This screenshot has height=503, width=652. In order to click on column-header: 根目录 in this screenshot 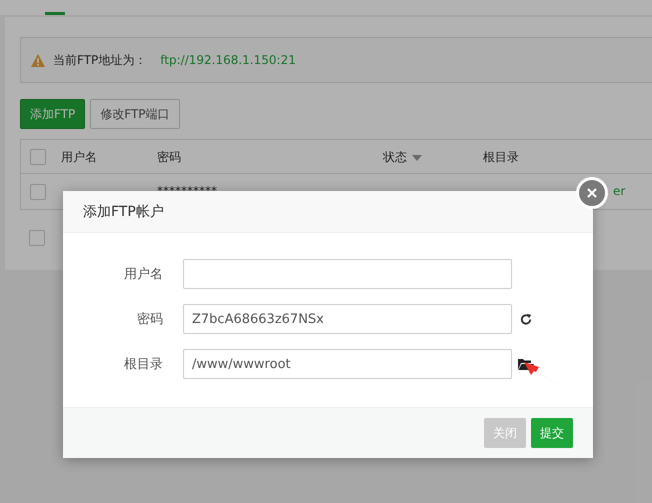, I will do `click(501, 157)`.